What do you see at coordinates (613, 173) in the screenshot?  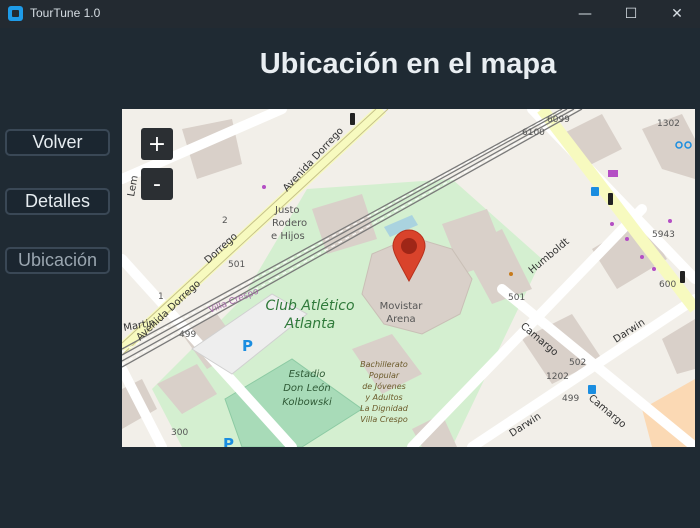 I see `shop-icon` at bounding box center [613, 173].